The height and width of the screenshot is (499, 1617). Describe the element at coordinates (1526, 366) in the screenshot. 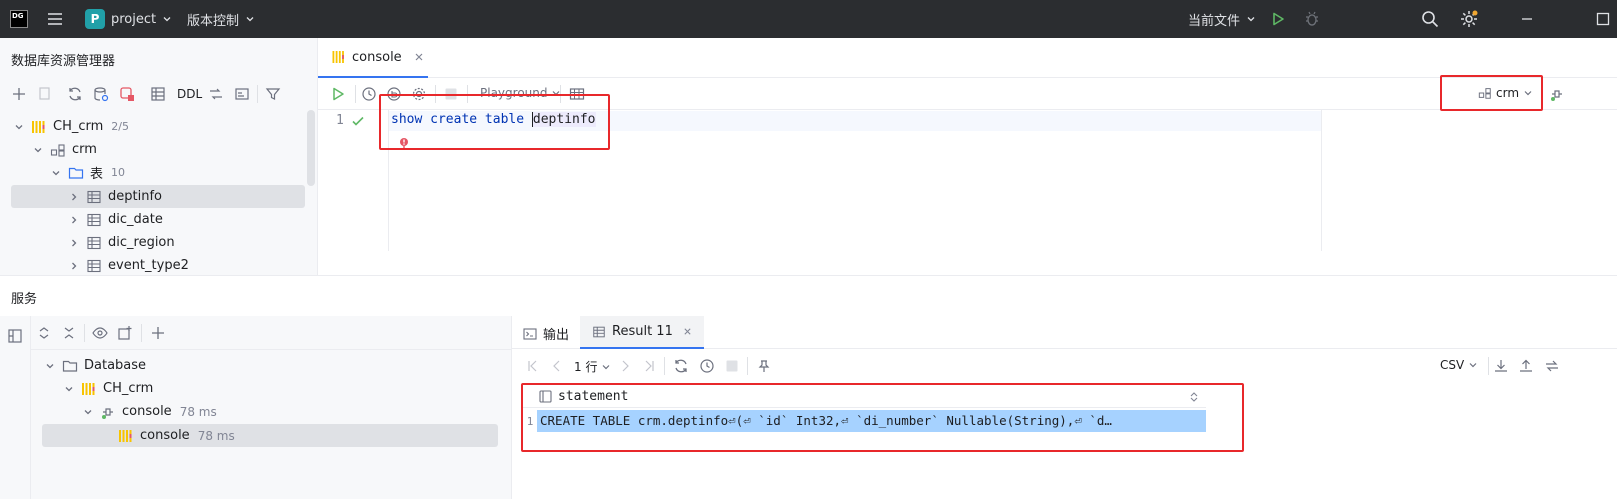

I see `upload-button` at that location.